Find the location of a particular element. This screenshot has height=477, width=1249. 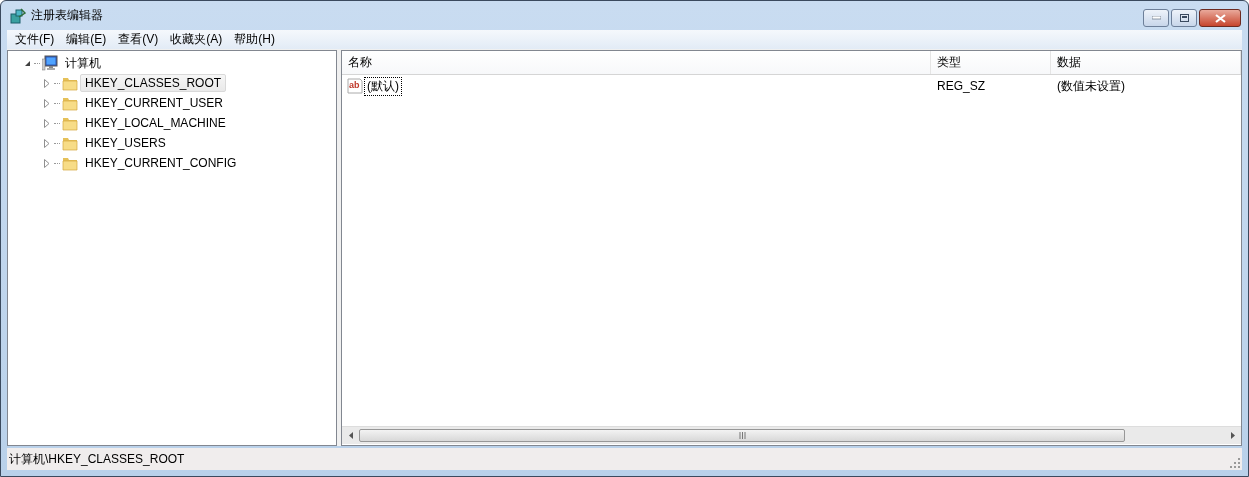

column-header: 名称 is located at coordinates (636, 62).